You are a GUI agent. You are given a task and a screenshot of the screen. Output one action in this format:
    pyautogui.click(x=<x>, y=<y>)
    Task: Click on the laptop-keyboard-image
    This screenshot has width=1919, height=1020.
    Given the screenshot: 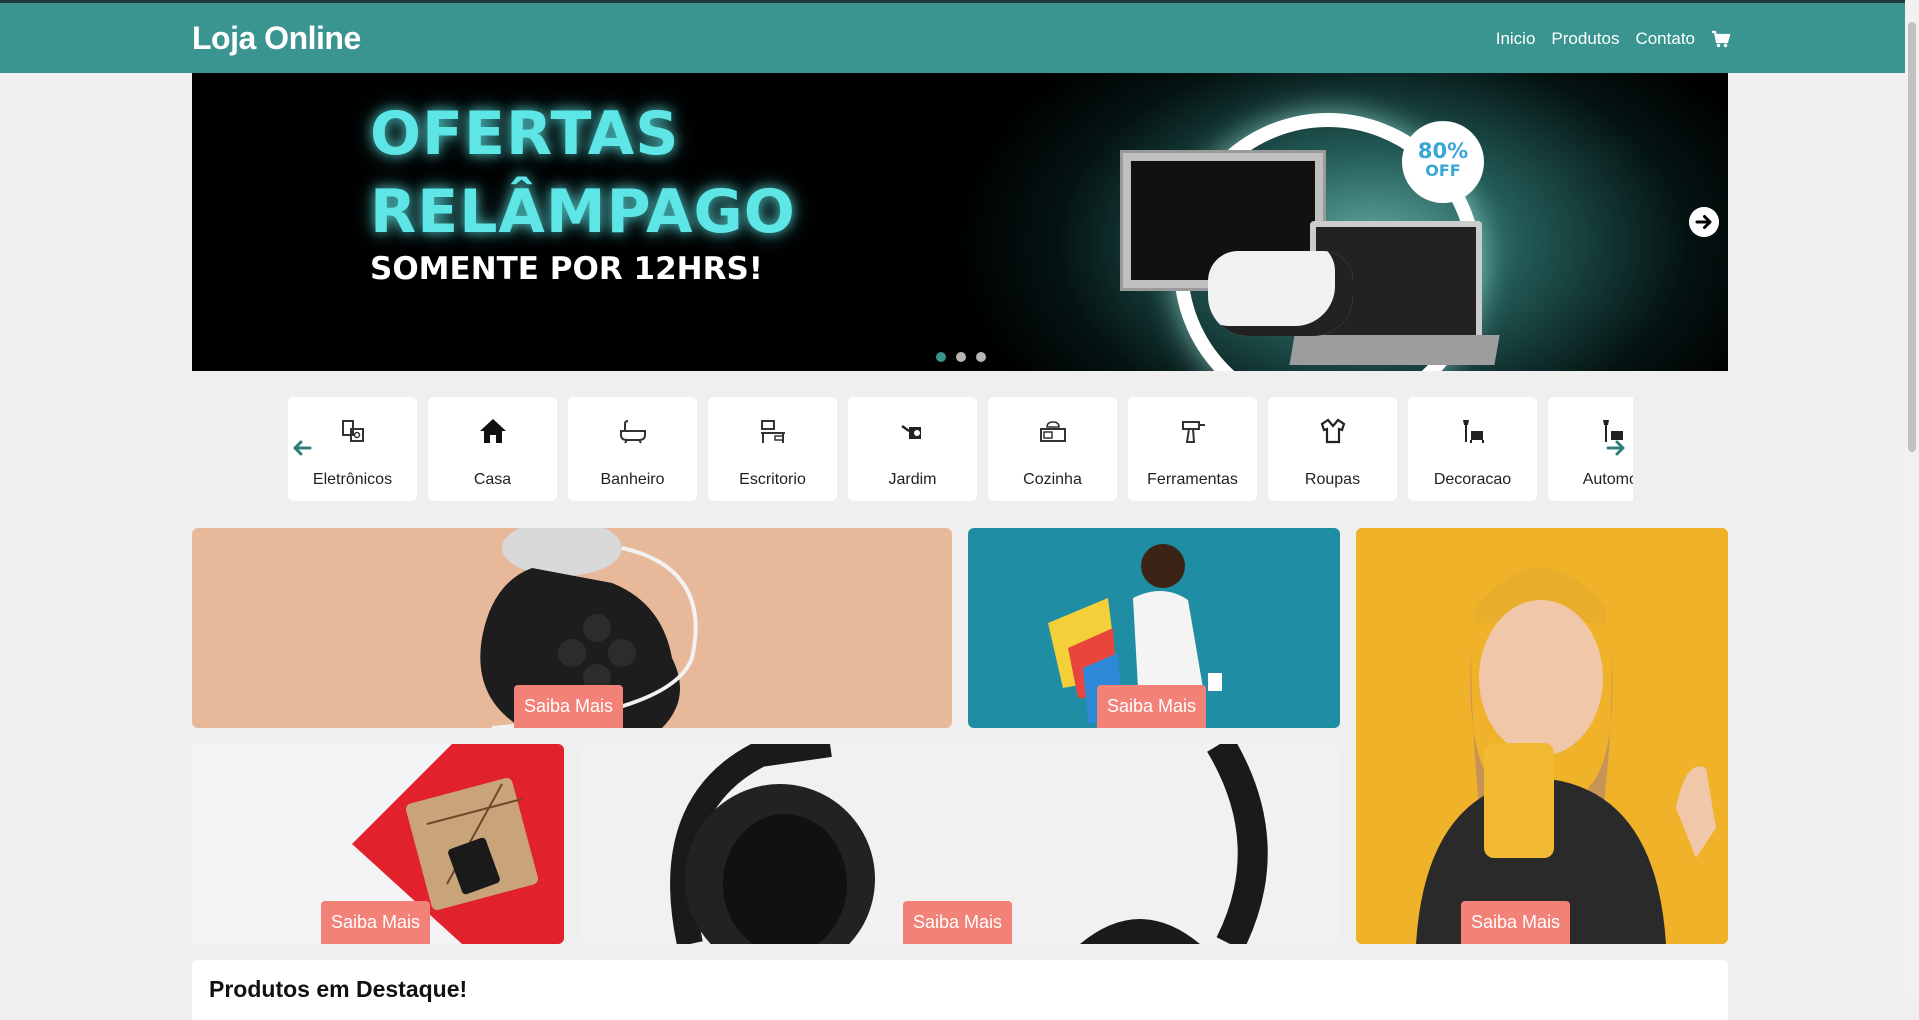 What is the action you would take?
    pyautogui.click(x=1394, y=350)
    